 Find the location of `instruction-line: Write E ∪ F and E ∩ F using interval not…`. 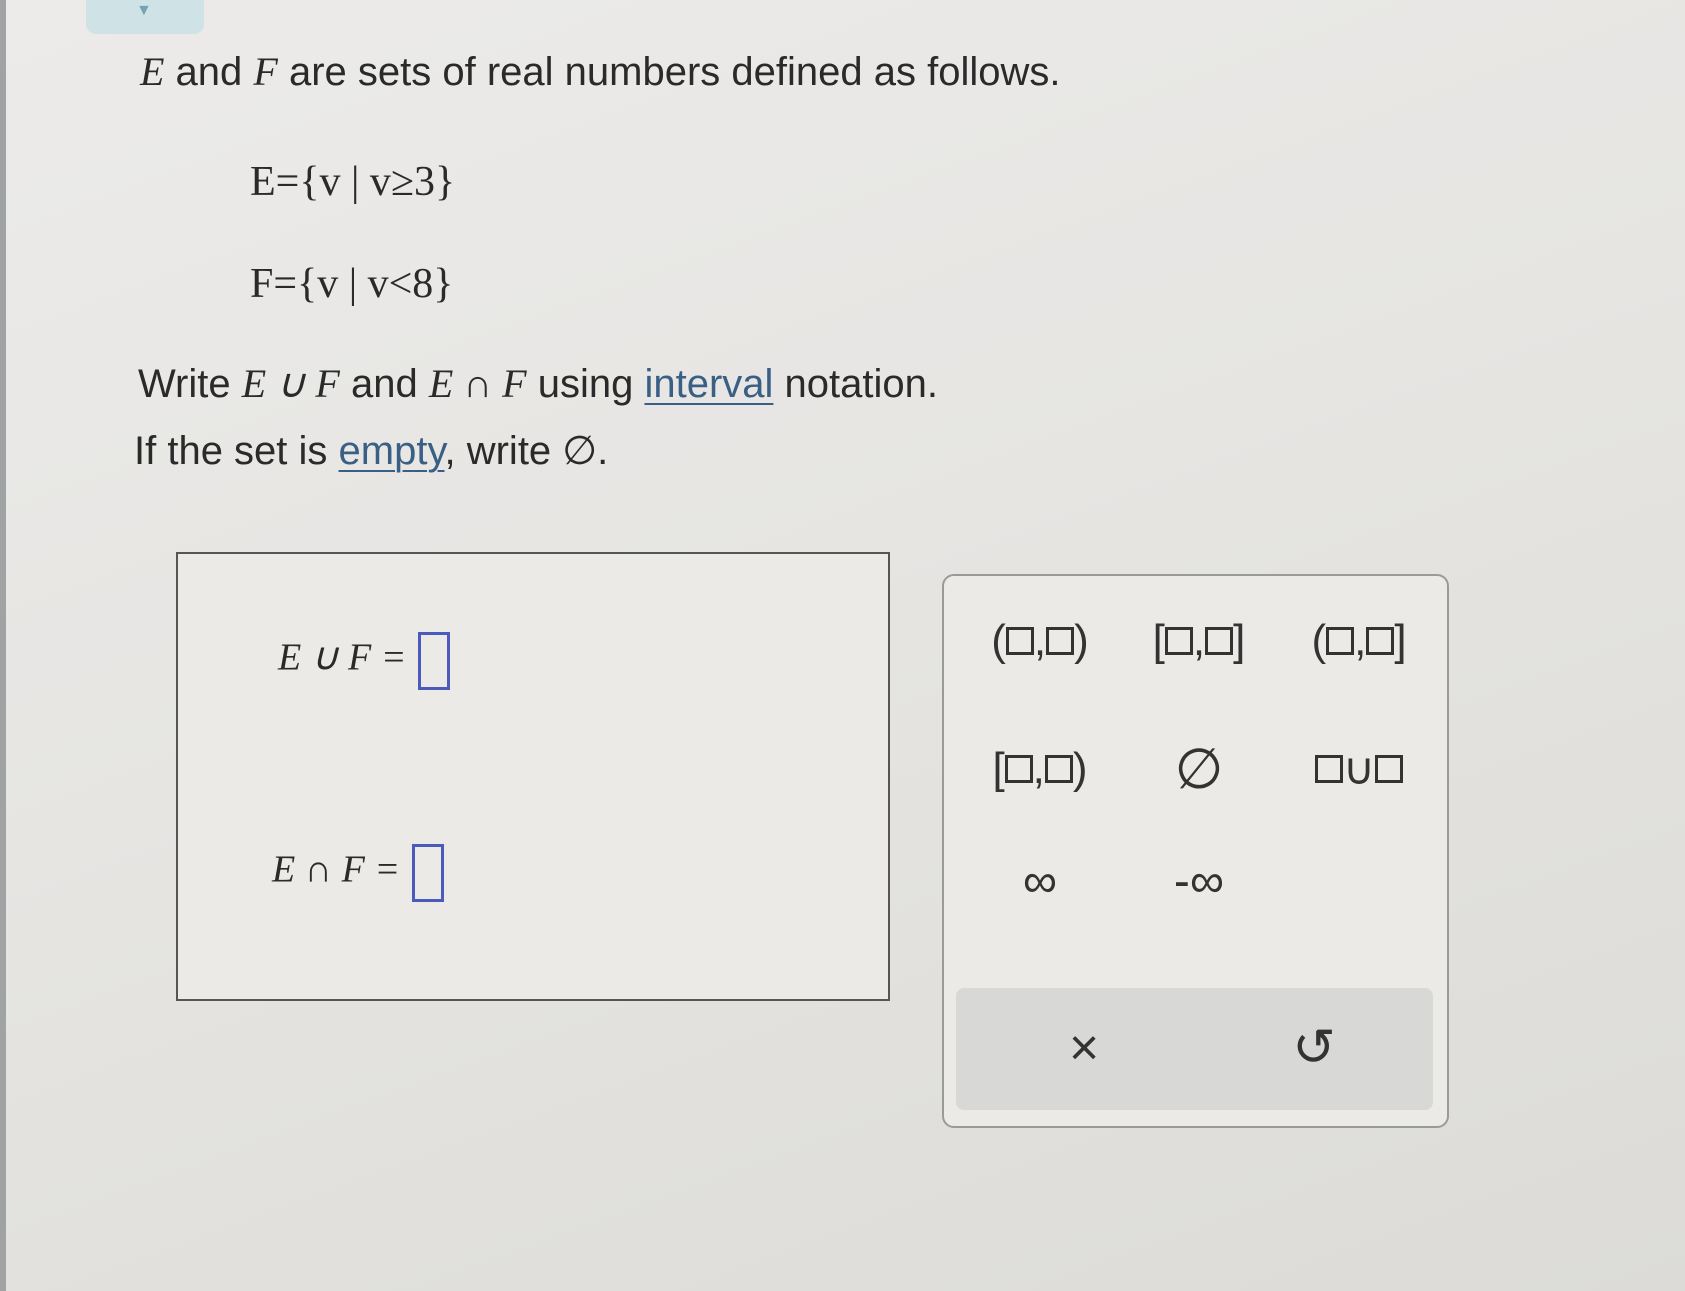

instruction-line: Write E ∪ F and E ∩ F using interval not… is located at coordinates (538, 383).